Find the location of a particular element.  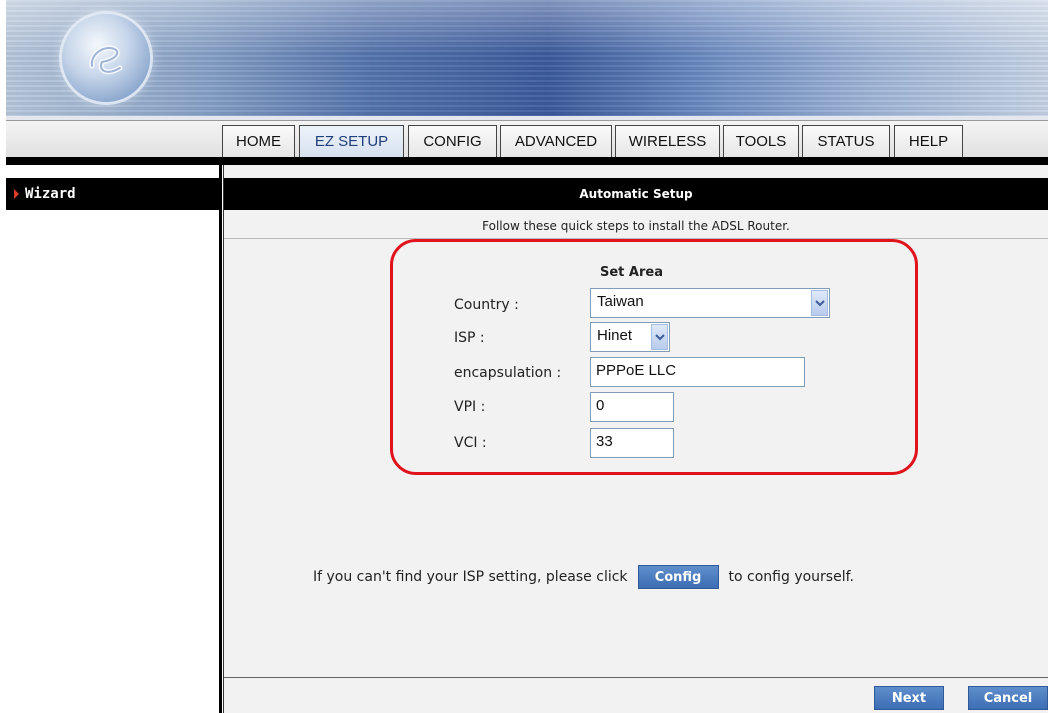

vpi-label: VPI : is located at coordinates (470, 407).